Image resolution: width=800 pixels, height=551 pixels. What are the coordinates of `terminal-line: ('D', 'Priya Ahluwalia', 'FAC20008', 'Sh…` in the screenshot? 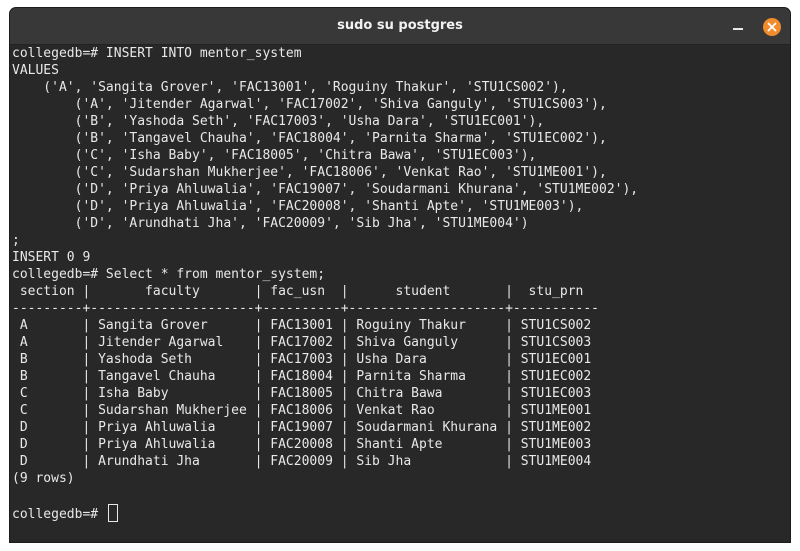 It's located at (298, 206).